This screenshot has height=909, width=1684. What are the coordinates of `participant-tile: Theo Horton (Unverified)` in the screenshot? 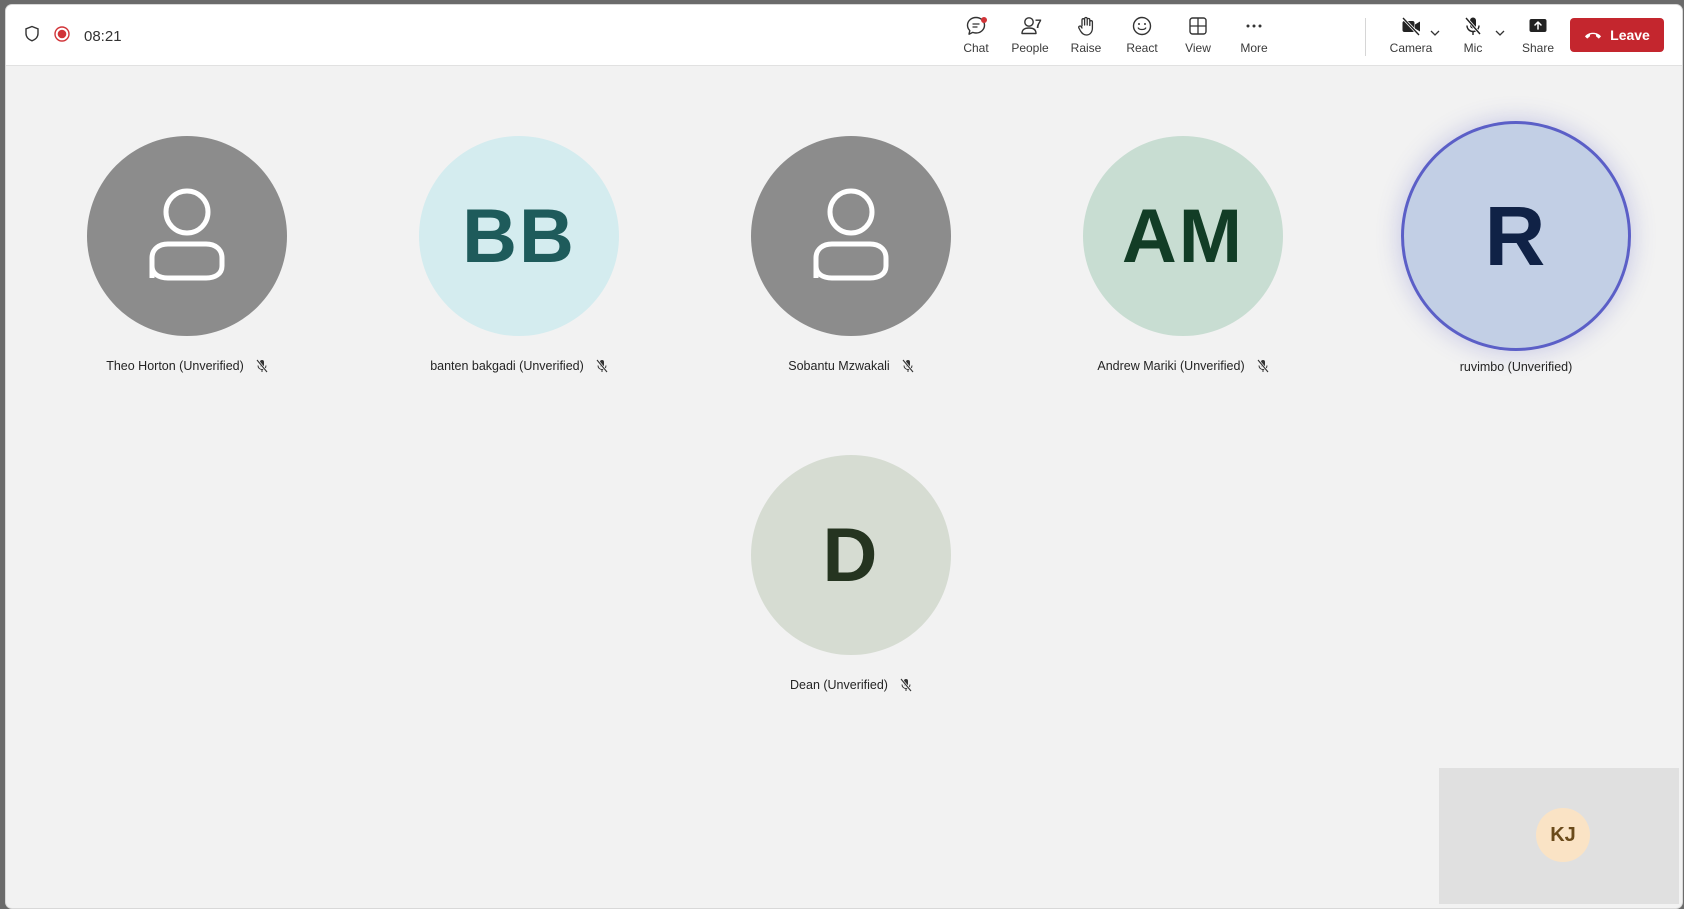 It's located at (187, 254).